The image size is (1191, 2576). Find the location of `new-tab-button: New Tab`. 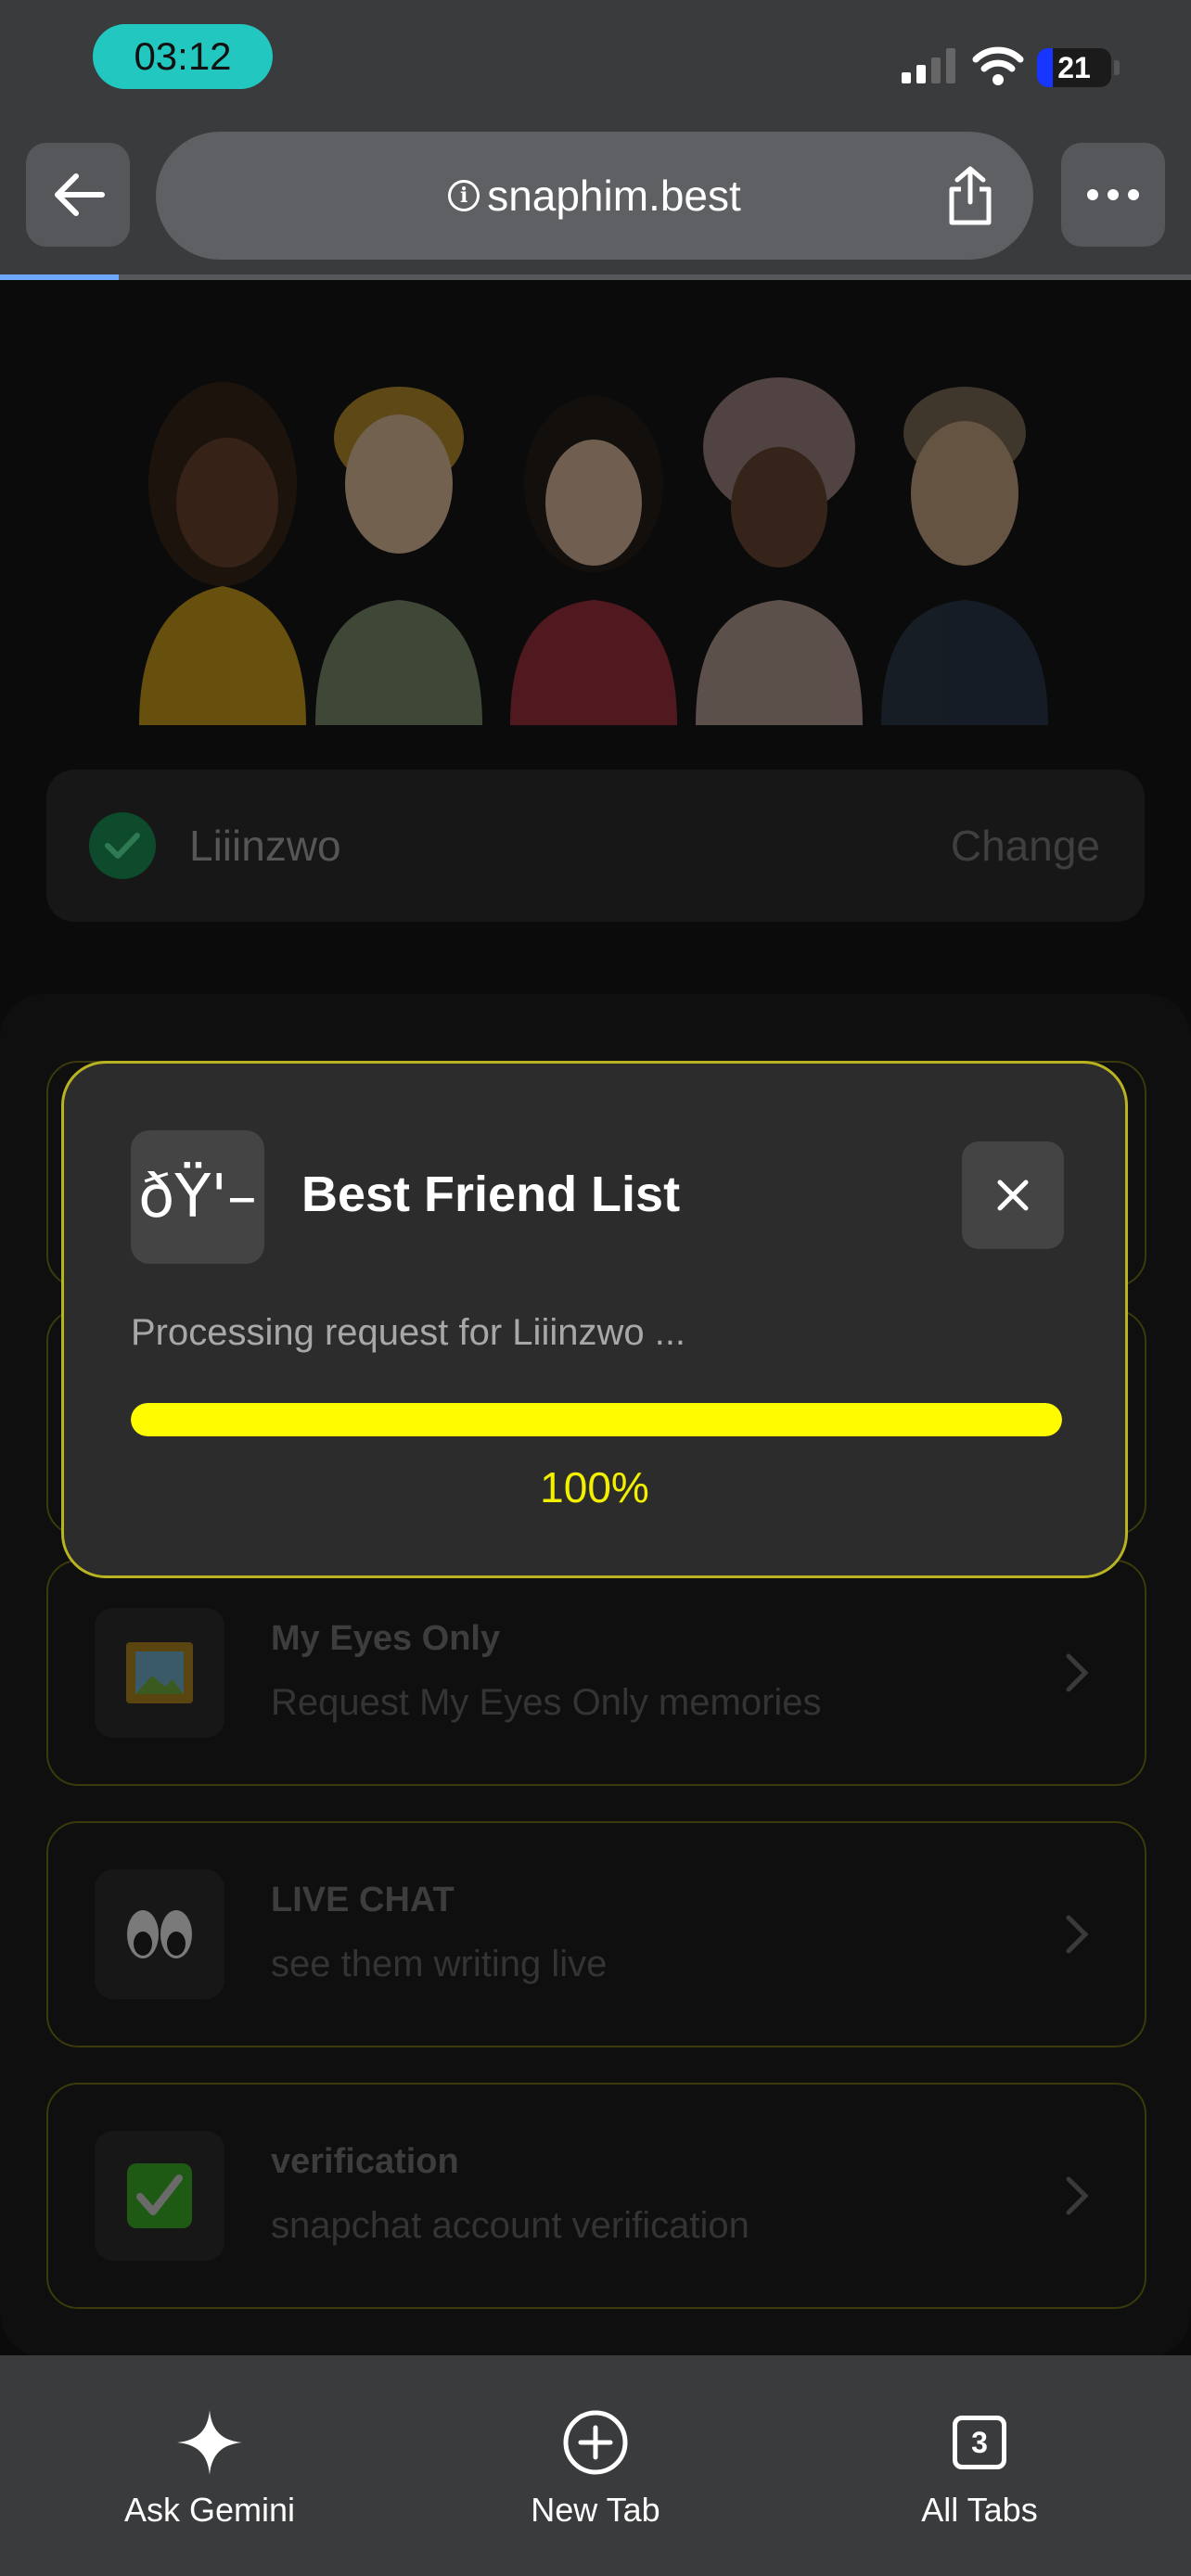

new-tab-button: New Tab is located at coordinates (595, 2467).